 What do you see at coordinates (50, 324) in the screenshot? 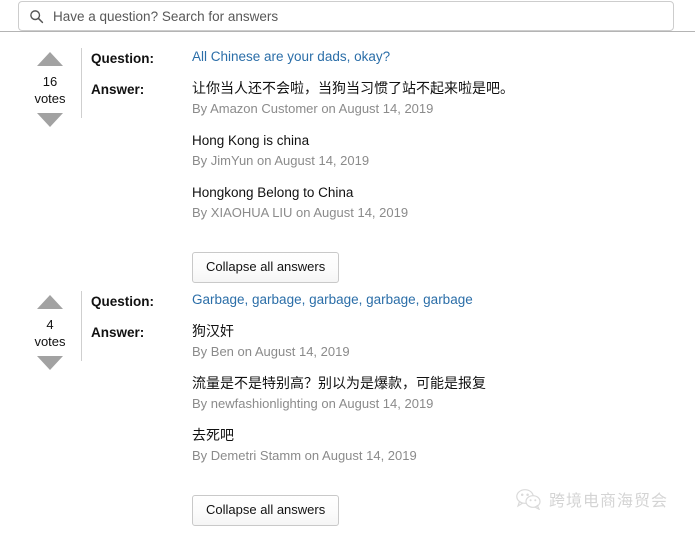
I see `vote-count: 4` at bounding box center [50, 324].